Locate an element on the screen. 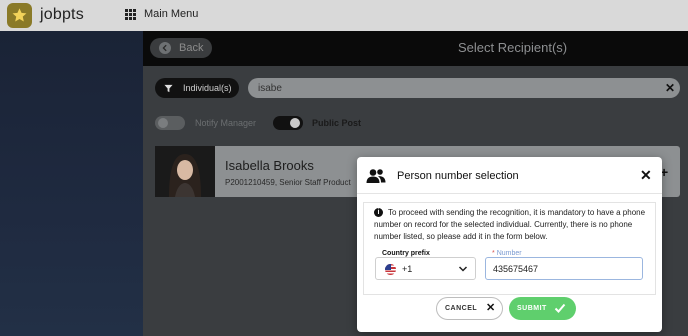 This screenshot has width=688, height=336. cancel-x-icon: ✕ is located at coordinates (491, 308).